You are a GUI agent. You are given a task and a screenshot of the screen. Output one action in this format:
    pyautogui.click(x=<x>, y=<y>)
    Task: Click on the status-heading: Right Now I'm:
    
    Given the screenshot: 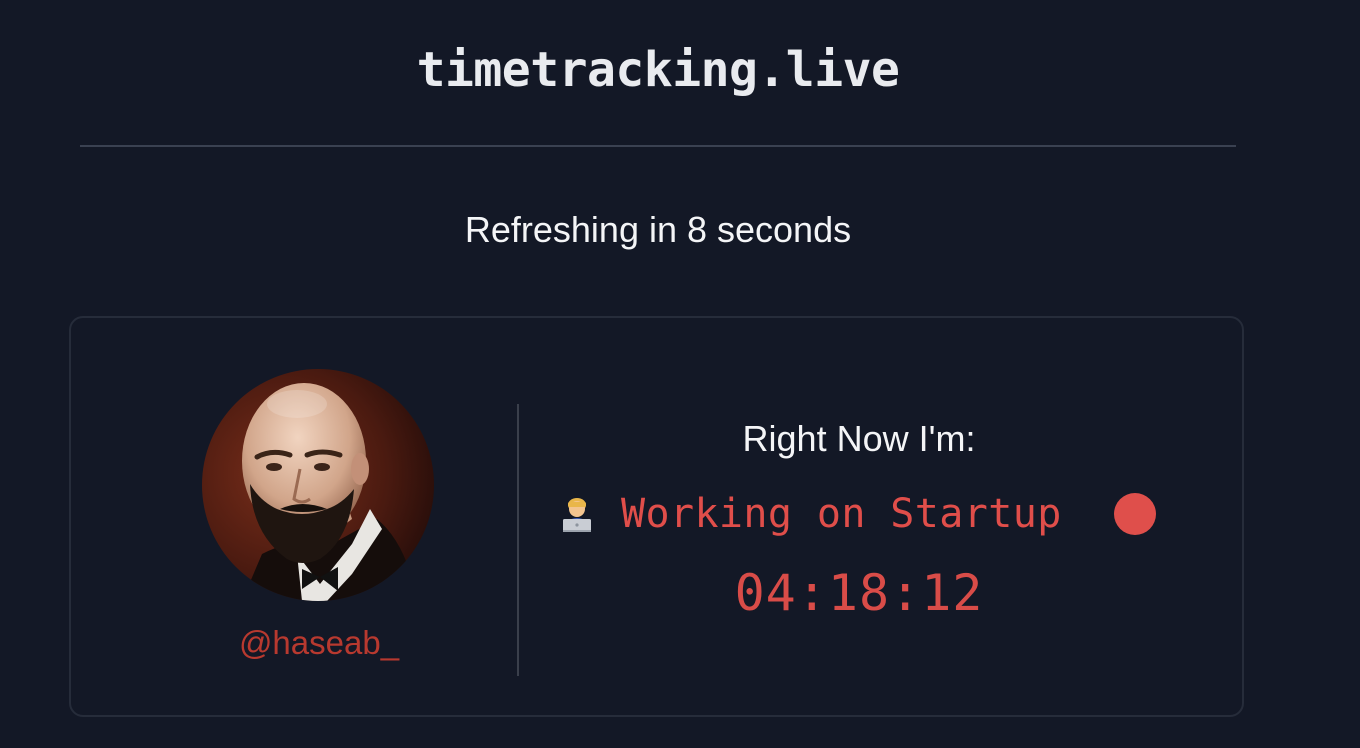 What is the action you would take?
    pyautogui.click(x=859, y=438)
    